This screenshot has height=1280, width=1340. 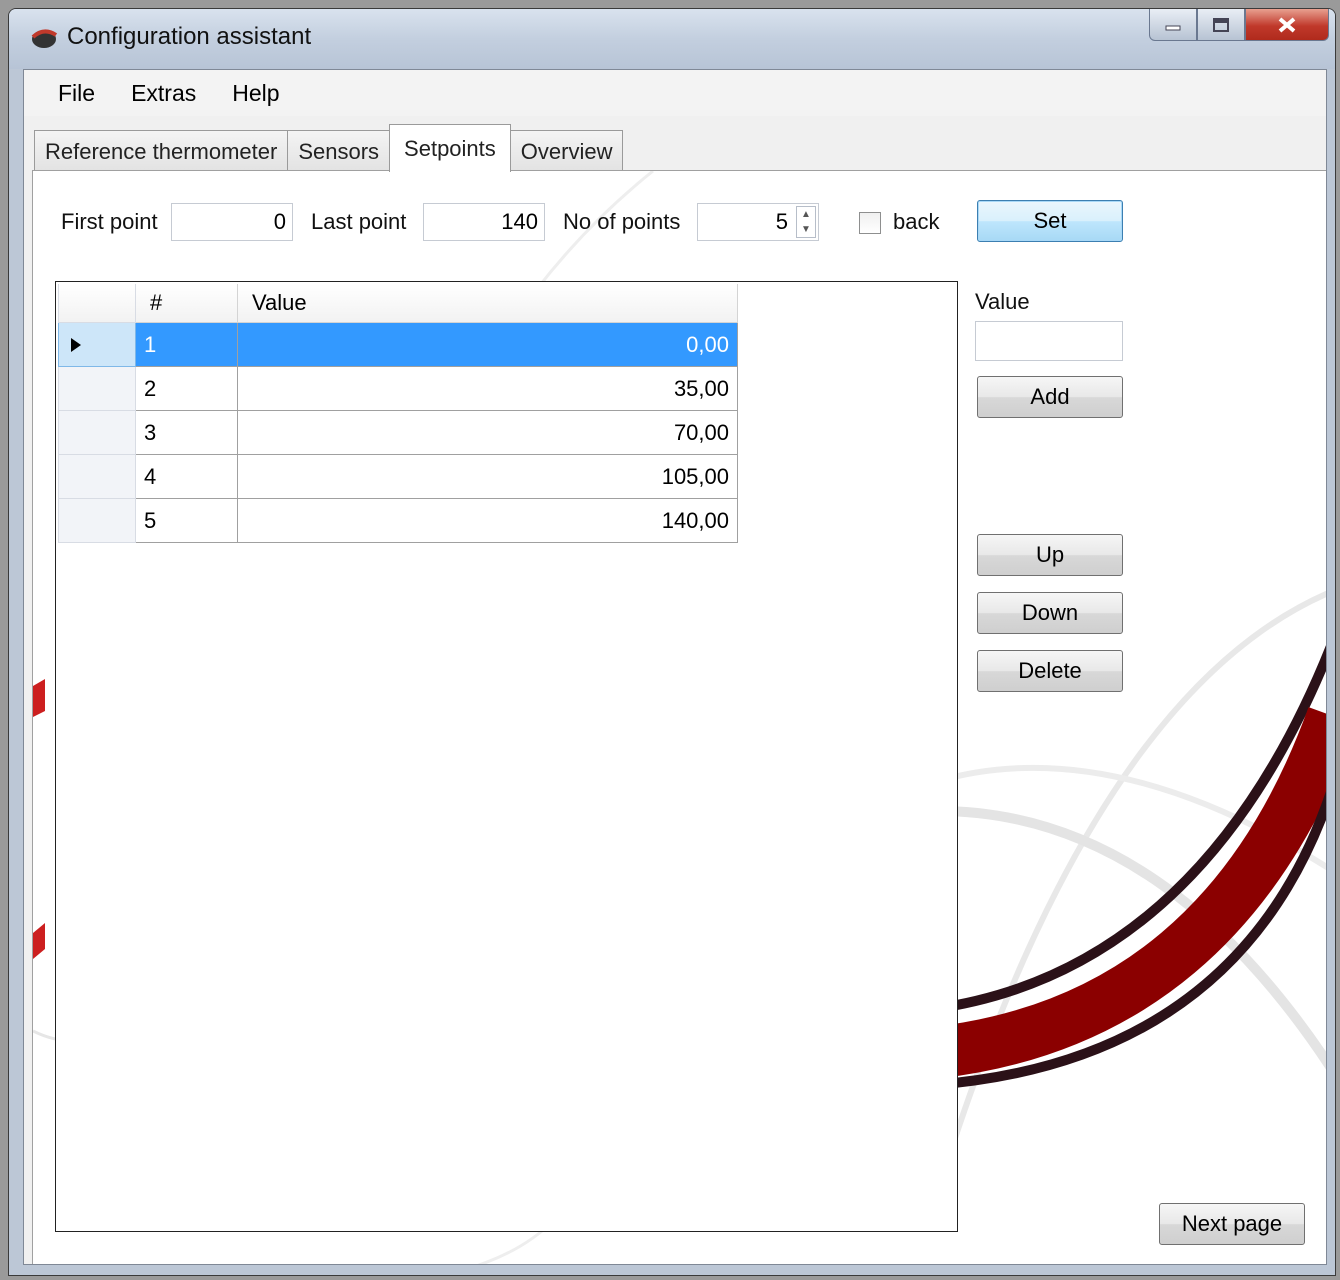 What do you see at coordinates (186, 344) in the screenshot?
I see `cell-number: 1` at bounding box center [186, 344].